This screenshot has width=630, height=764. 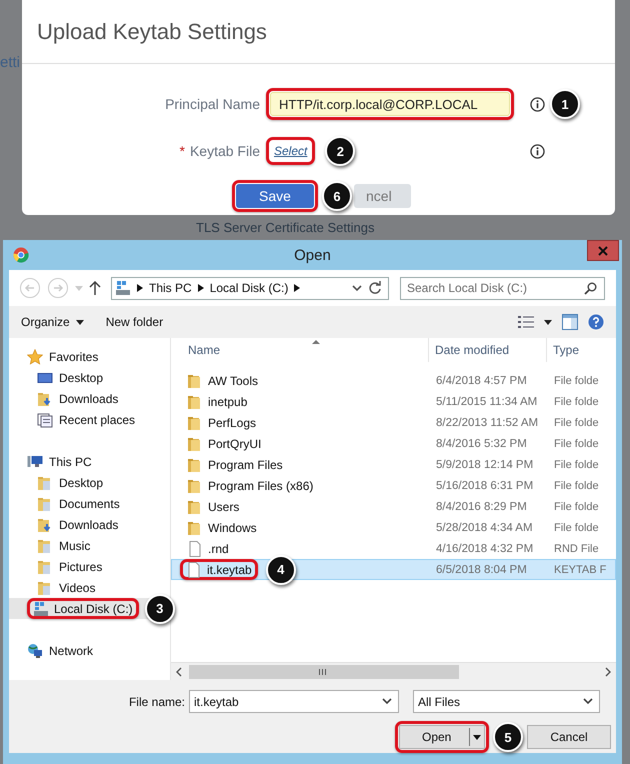 What do you see at coordinates (603, 250) in the screenshot?
I see `close-button` at bounding box center [603, 250].